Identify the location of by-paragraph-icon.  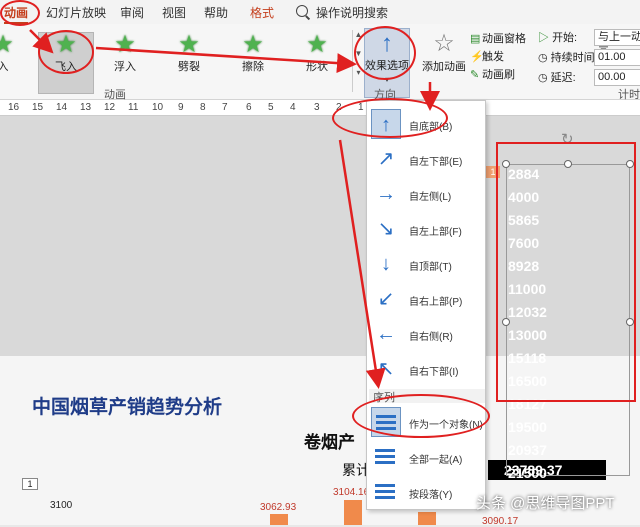
(386, 492).